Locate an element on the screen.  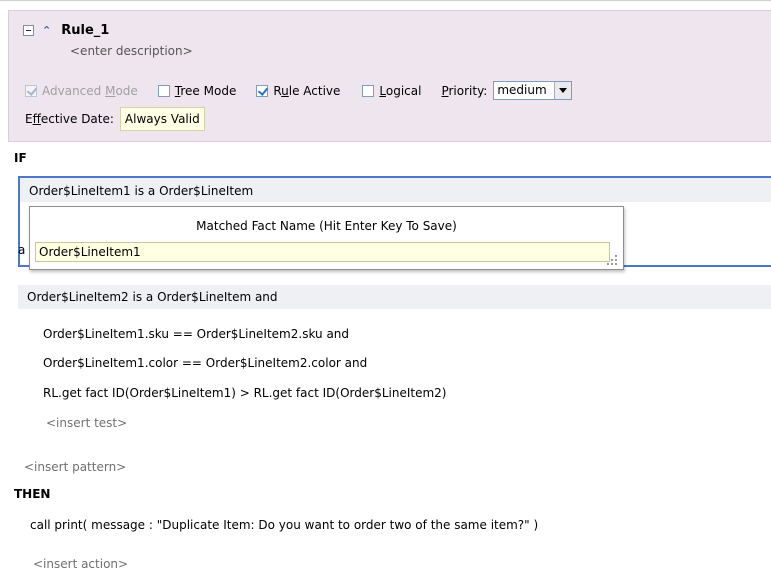
effective-date-row: Effective Date: Always Valid is located at coordinates (115, 119).